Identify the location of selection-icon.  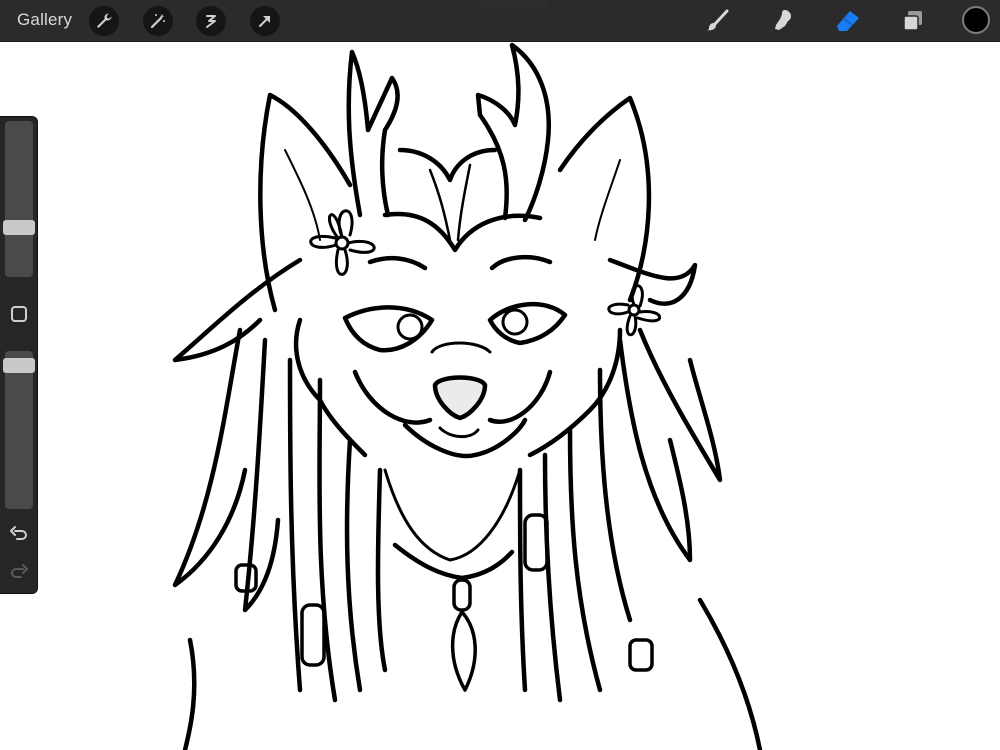
(211, 21).